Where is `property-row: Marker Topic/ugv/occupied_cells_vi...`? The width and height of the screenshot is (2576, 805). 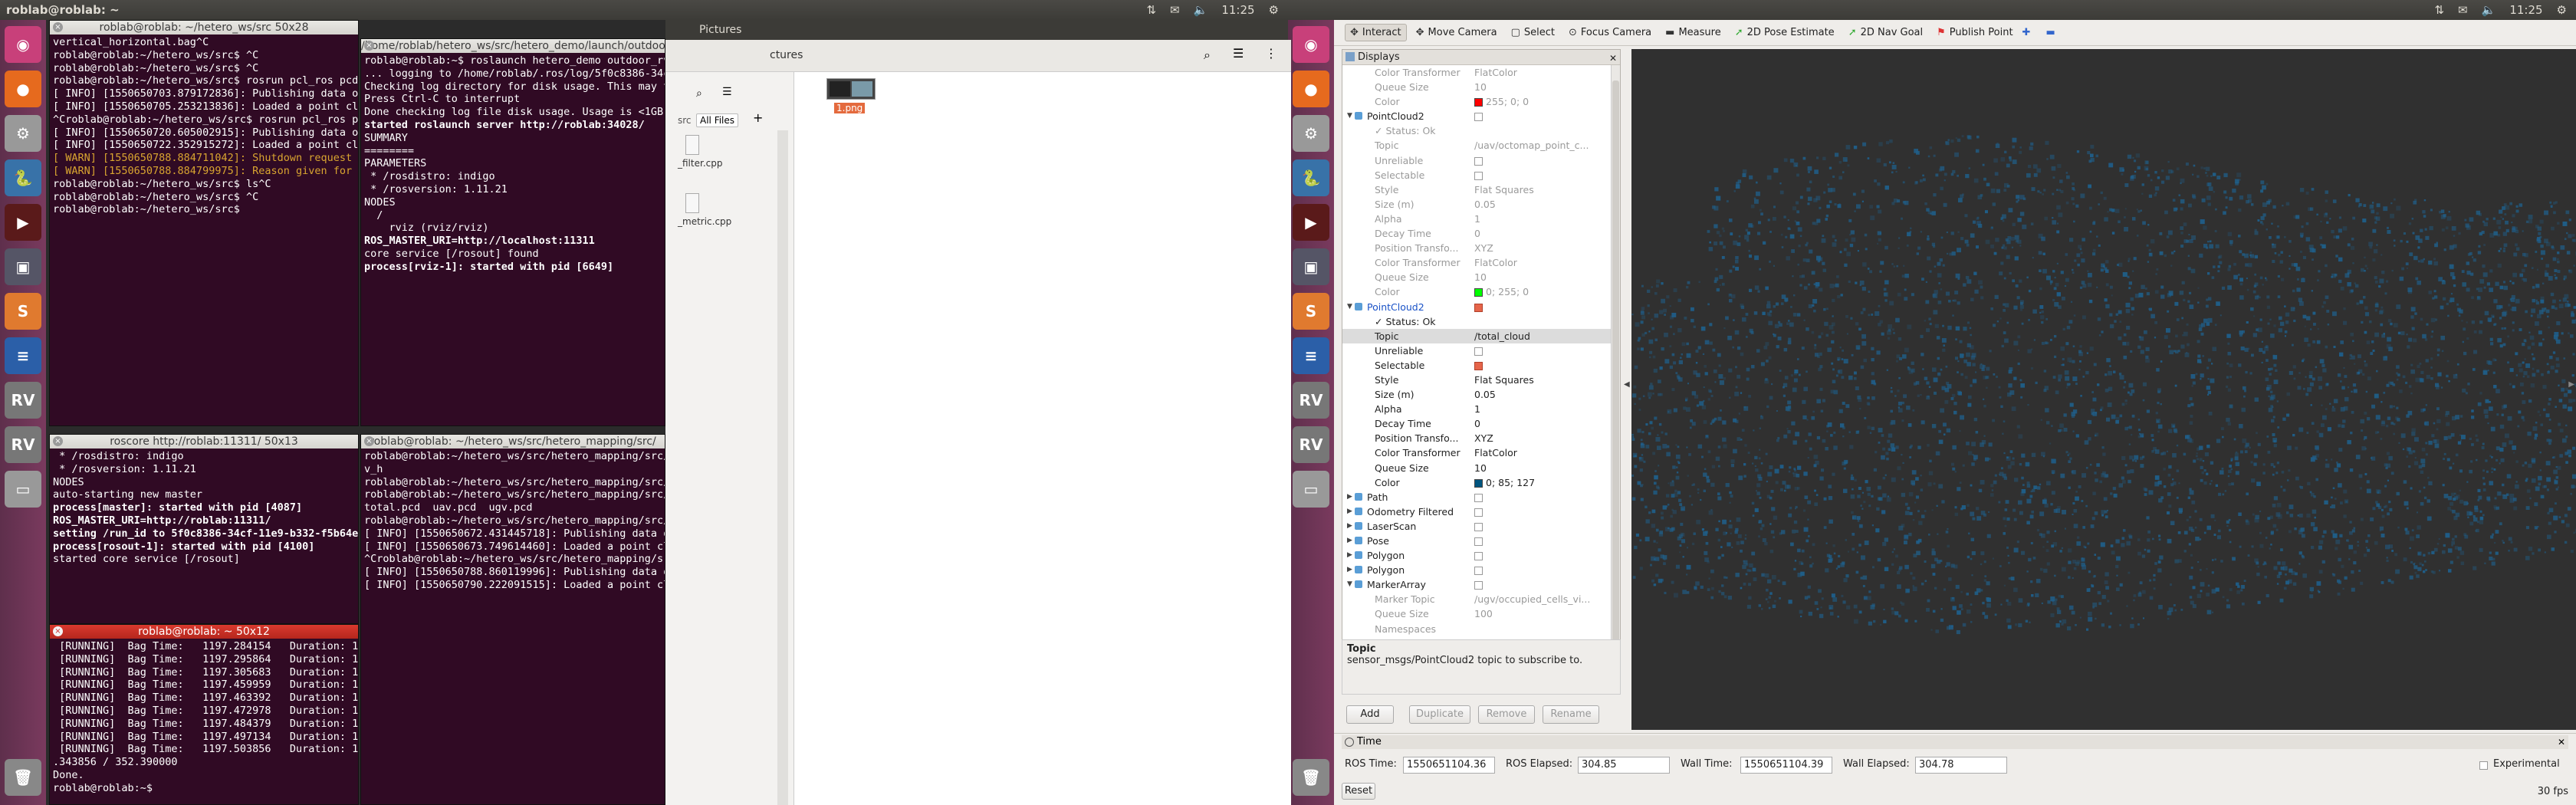 property-row: Marker Topic/ugv/occupied_cells_vi... is located at coordinates (1481, 599).